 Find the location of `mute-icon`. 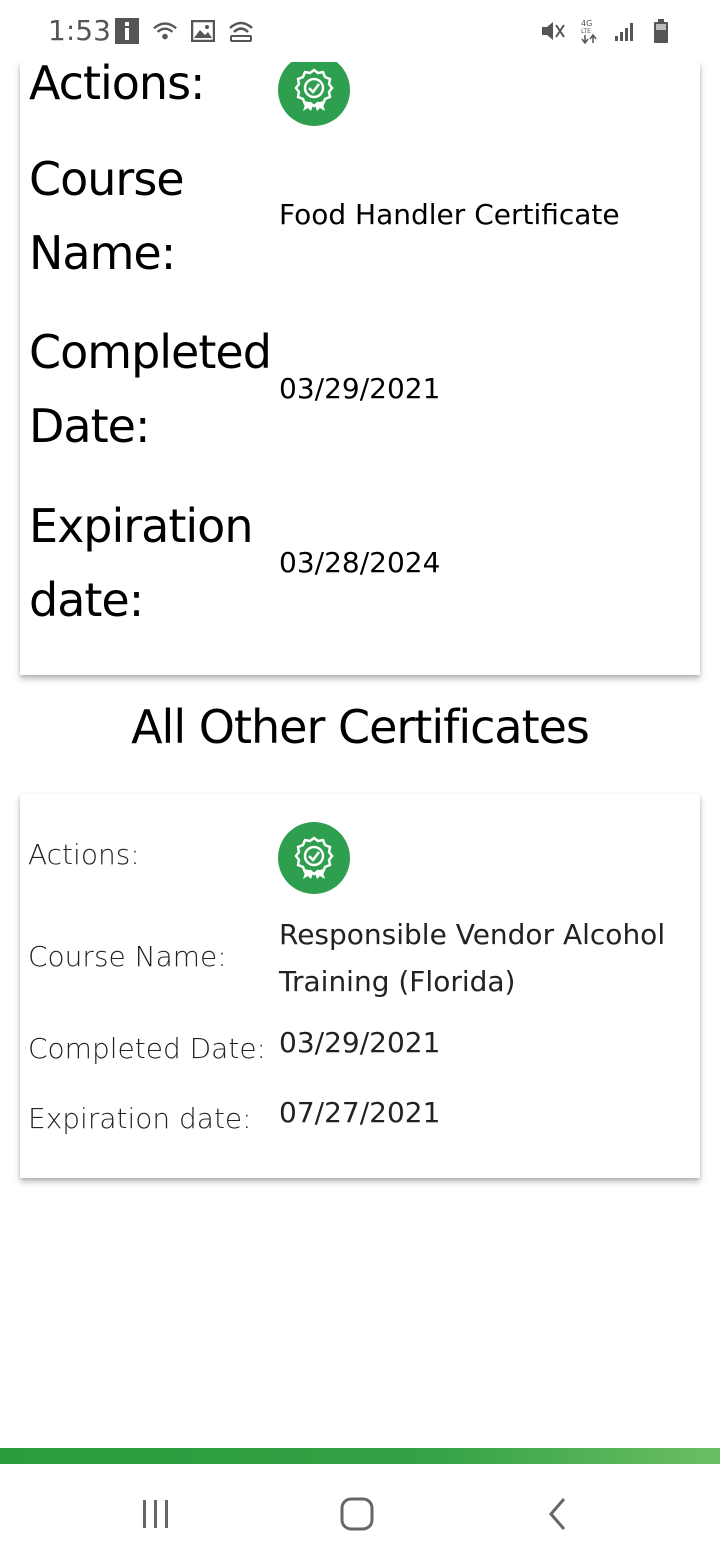

mute-icon is located at coordinates (553, 31).